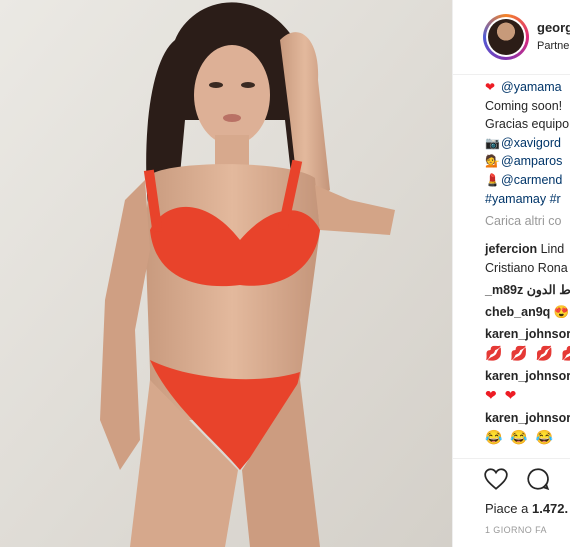  What do you see at coordinates (527, 386) in the screenshot?
I see `list-item: karen_johnsor ❤ ❤` at bounding box center [527, 386].